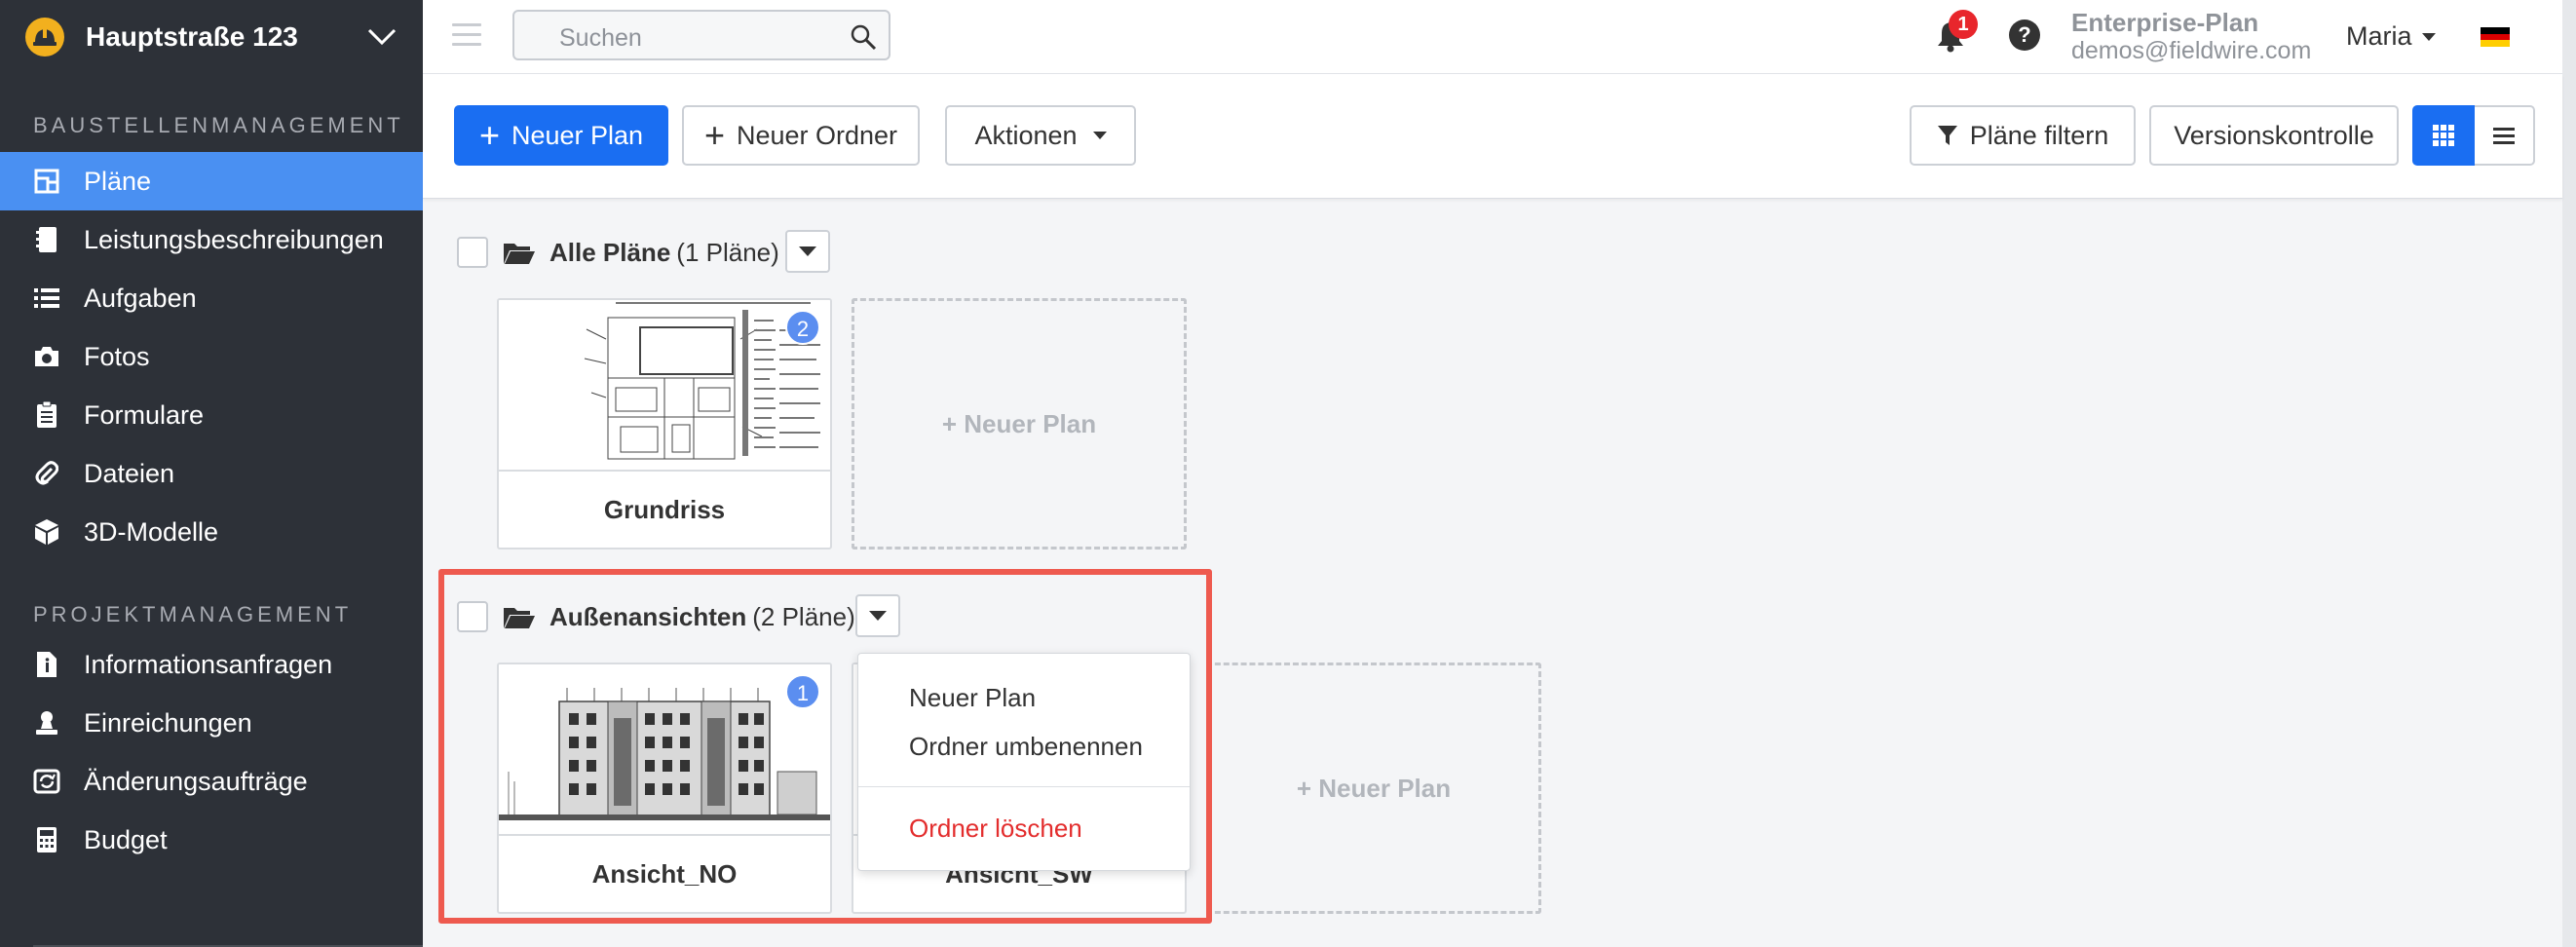 The width and height of the screenshot is (2576, 947). Describe the element at coordinates (46, 665) in the screenshot. I see `document-info-icon` at that location.